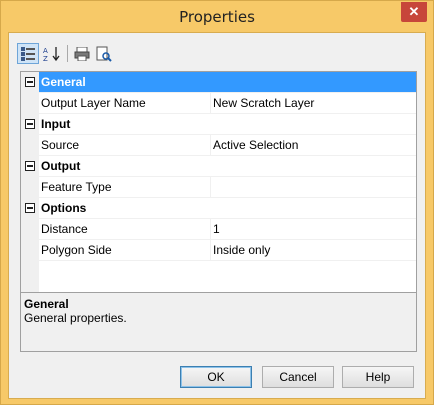  I want to click on svg-text: Z, so click(45, 58).